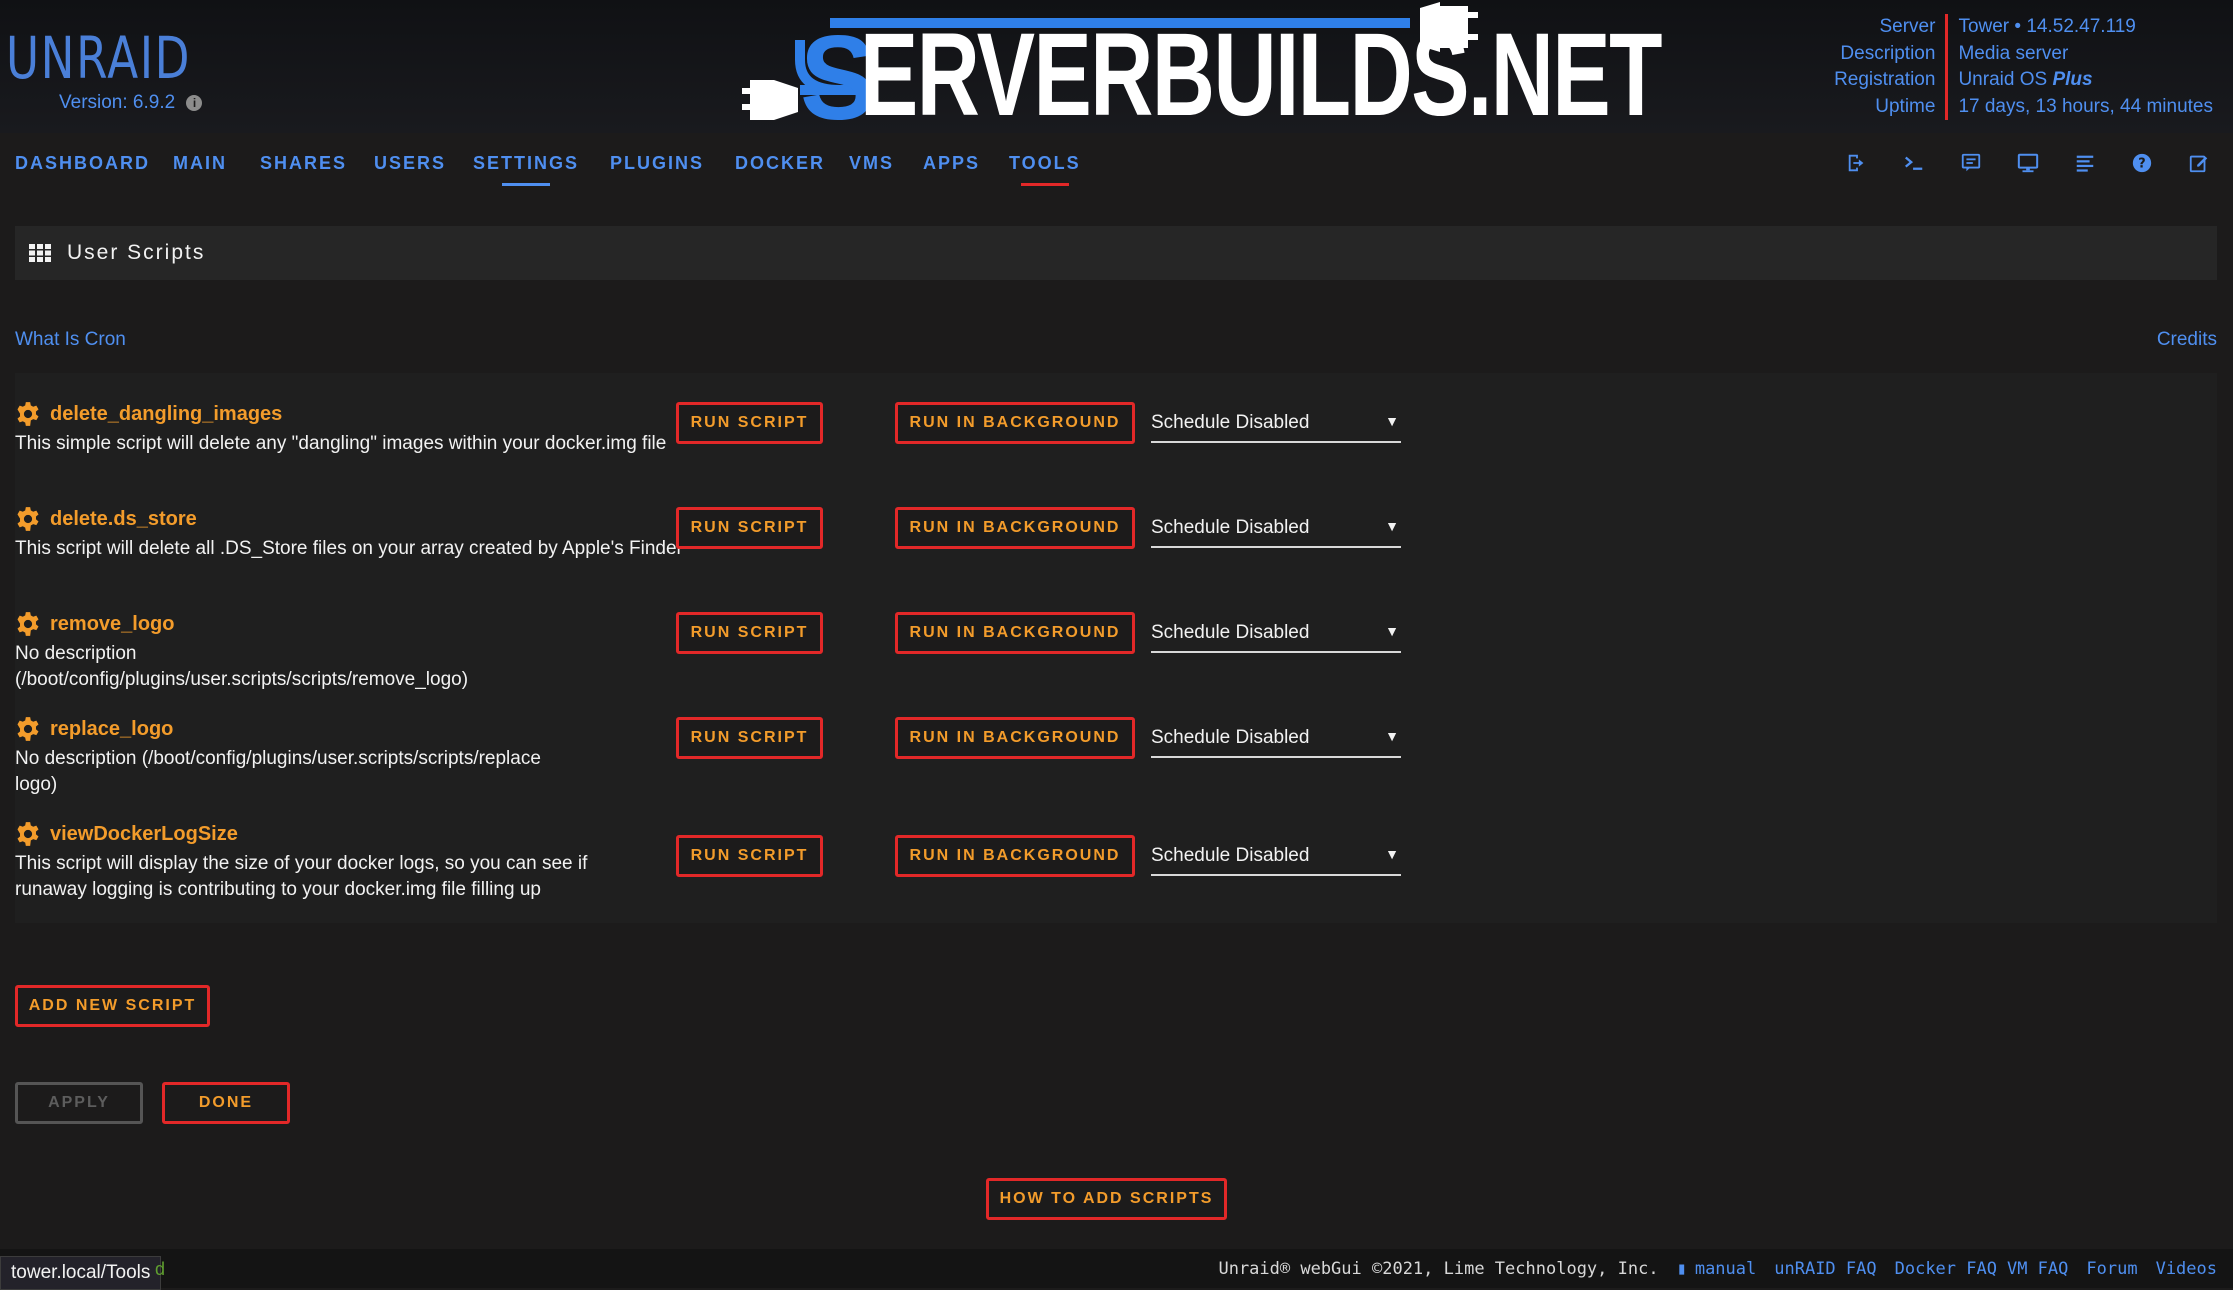 This screenshot has height=1290, width=2233. What do you see at coordinates (79, 1103) in the screenshot?
I see `apply-button: APPLY` at bounding box center [79, 1103].